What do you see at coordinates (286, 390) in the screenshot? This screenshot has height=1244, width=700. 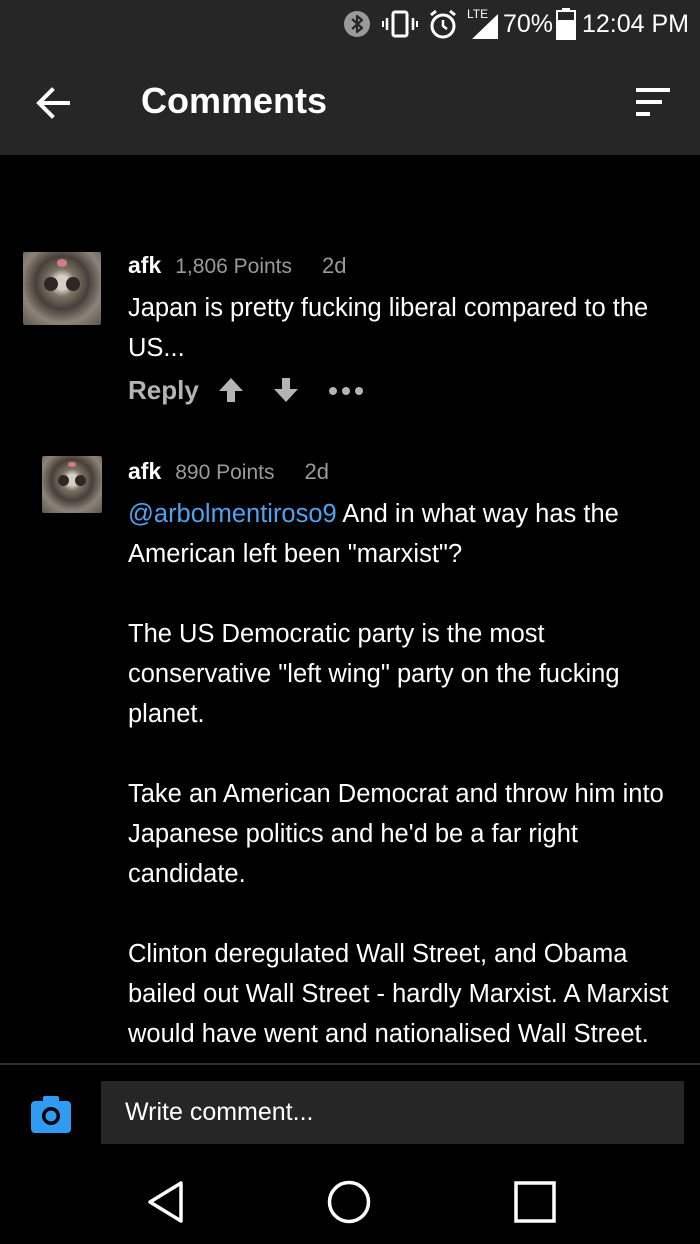 I see `downvote-icon` at bounding box center [286, 390].